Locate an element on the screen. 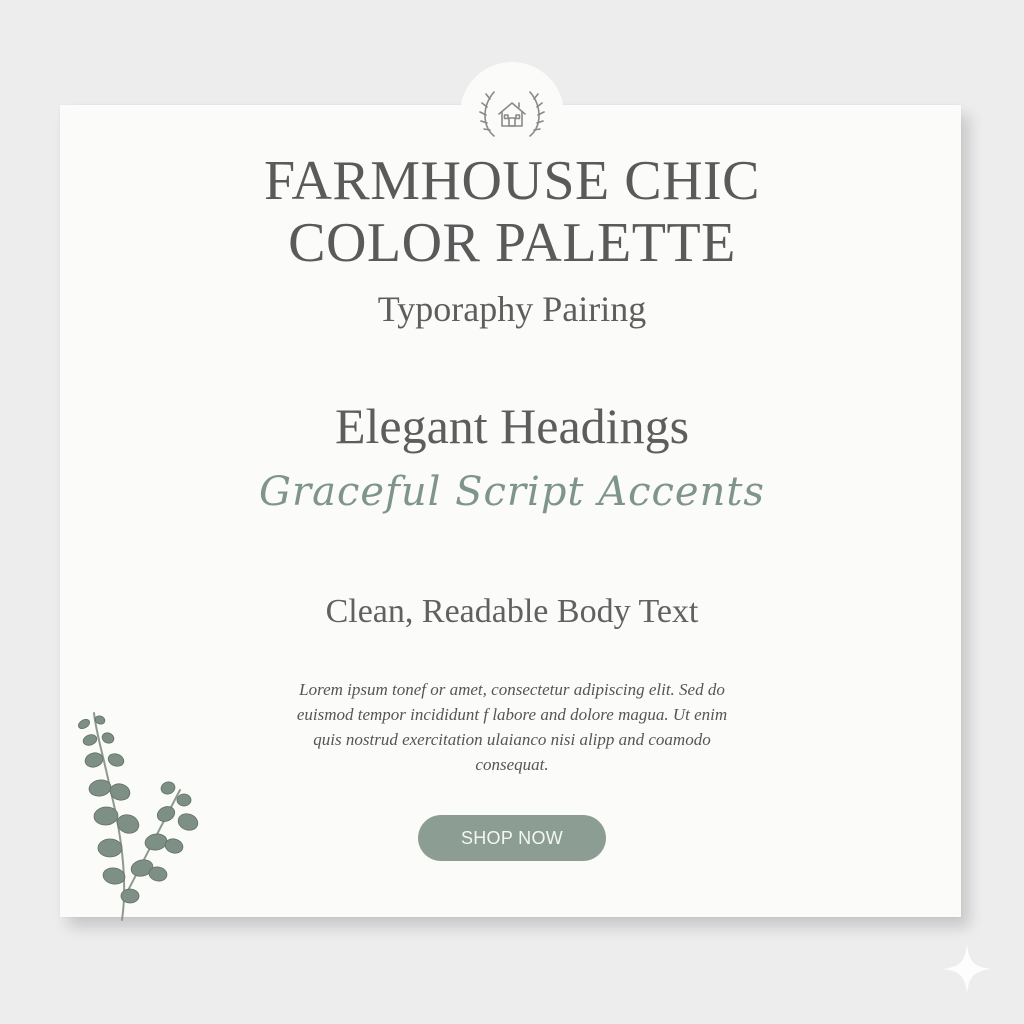 Image resolution: width=1024 pixels, height=1024 pixels. subtitle: Typoraphy Pairing is located at coordinates (512, 309).